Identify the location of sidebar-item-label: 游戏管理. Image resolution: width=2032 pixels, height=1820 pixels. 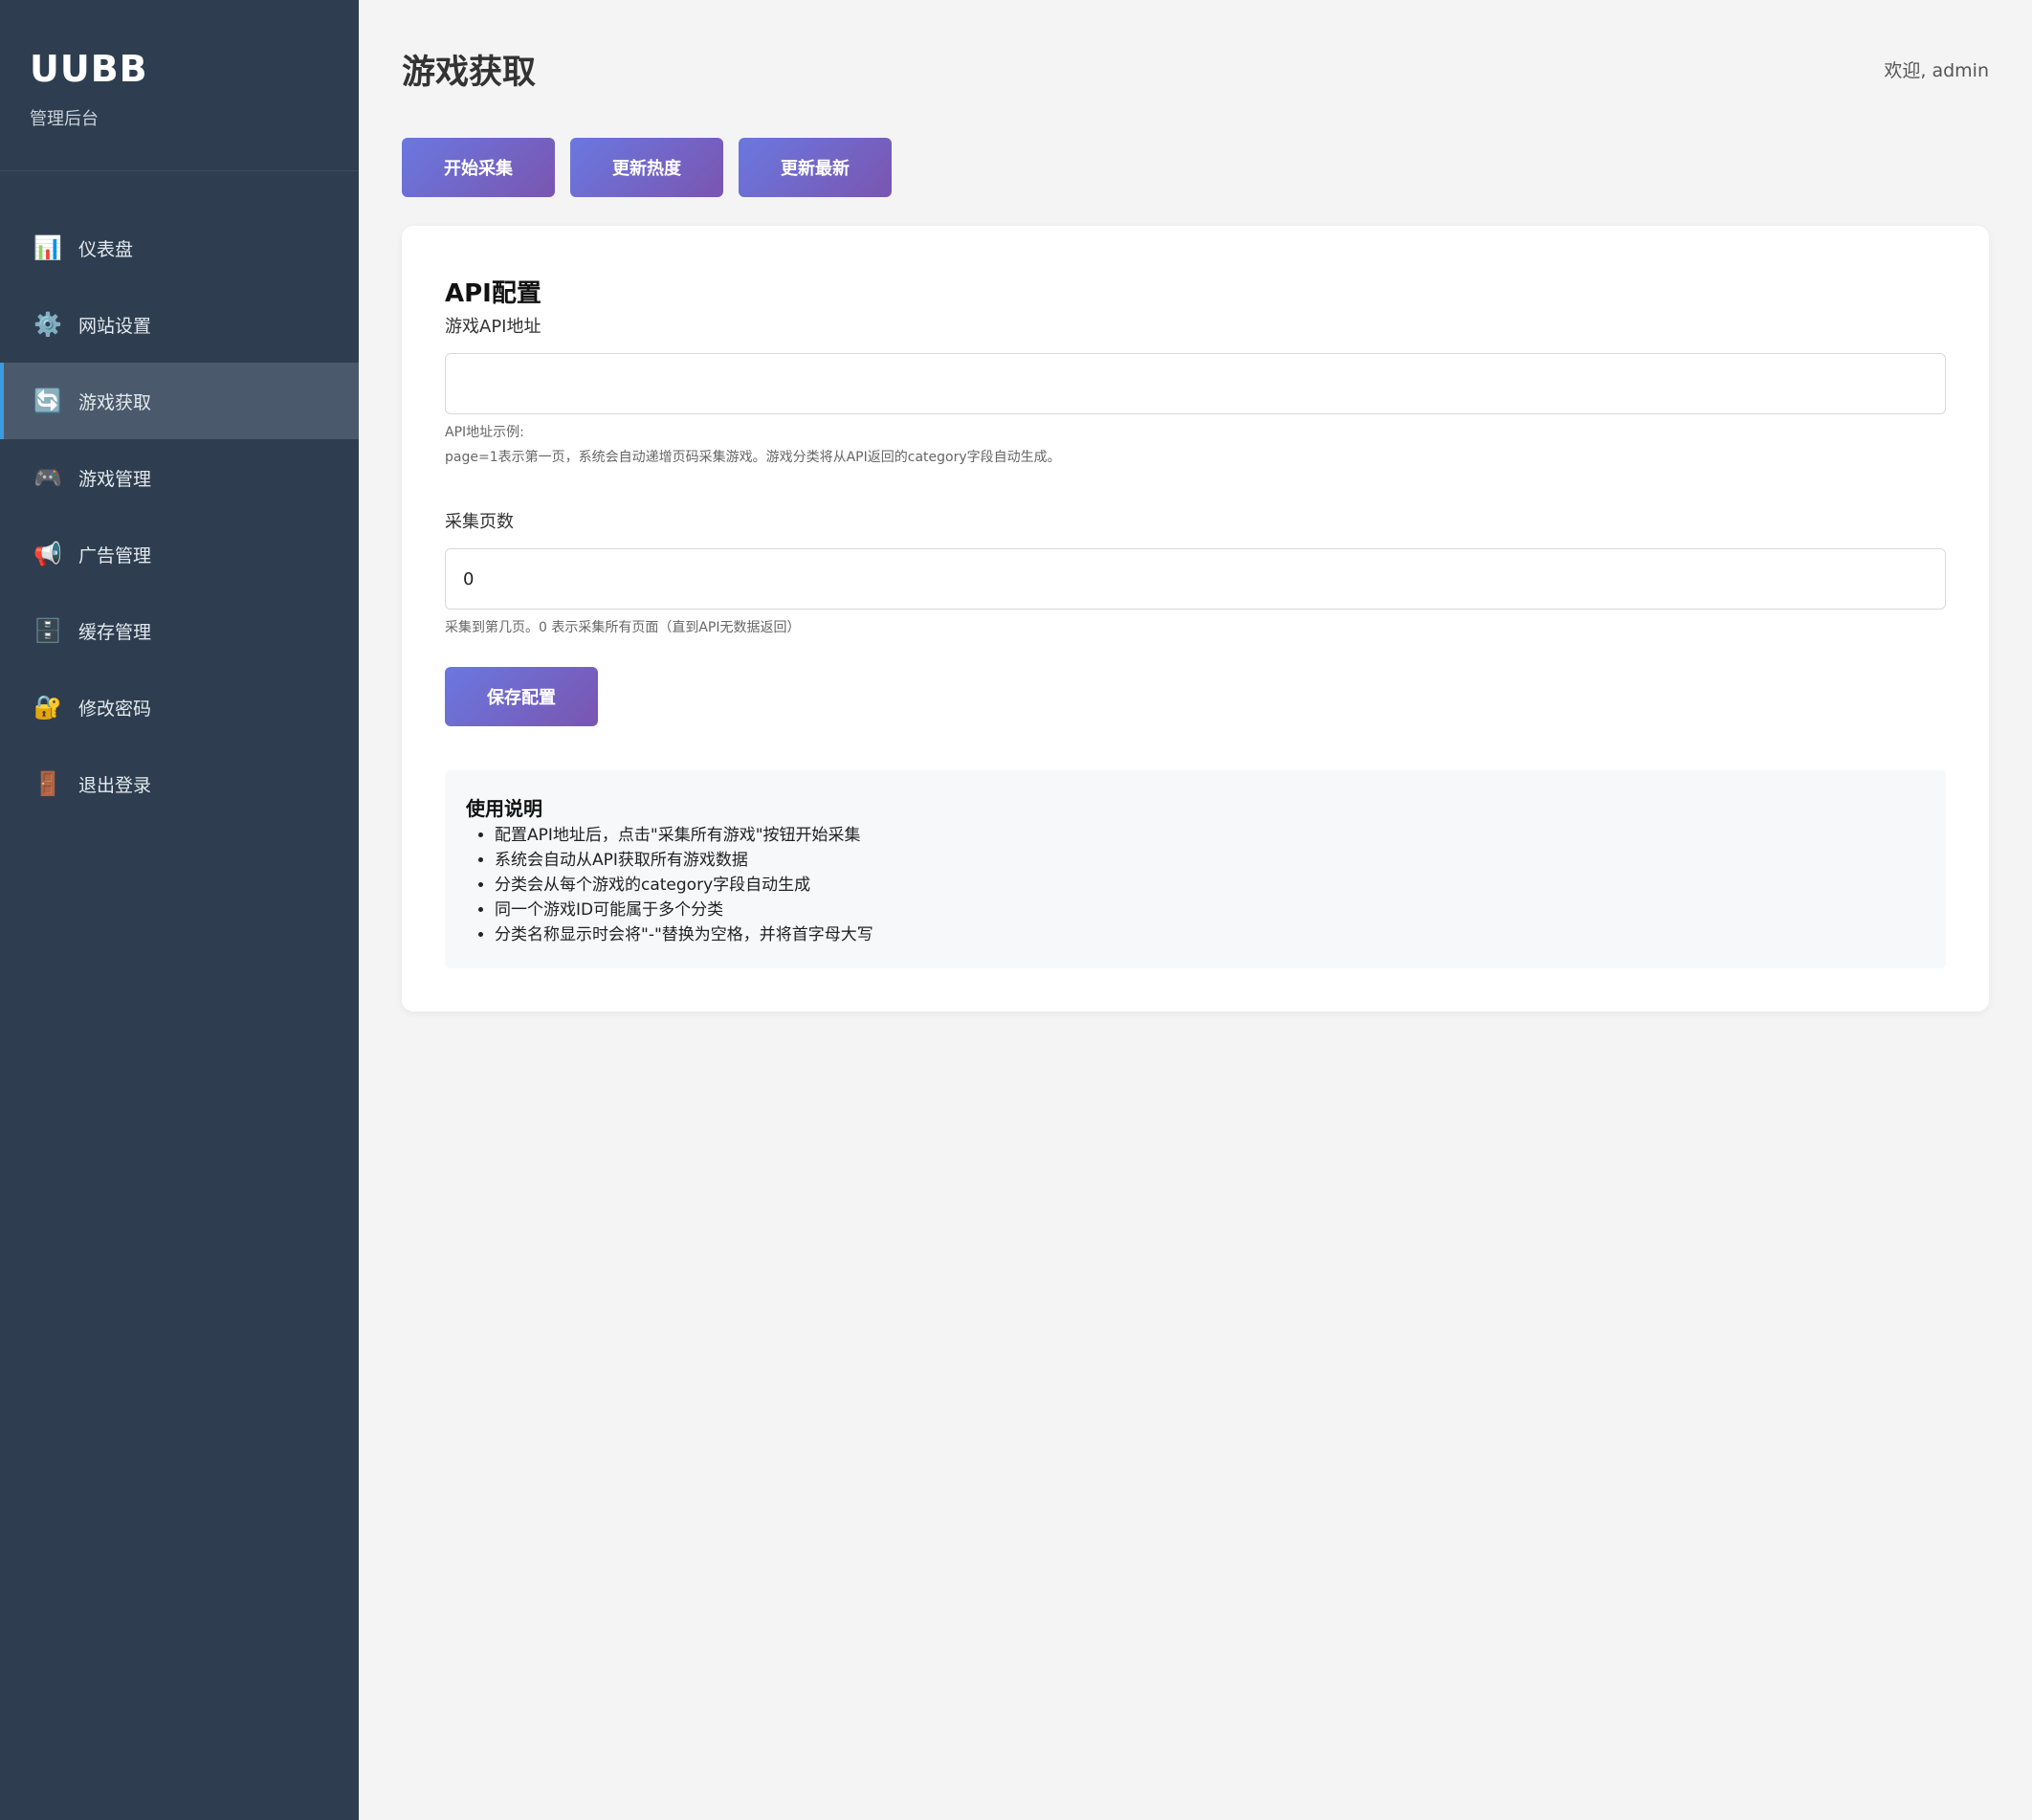
(115, 479).